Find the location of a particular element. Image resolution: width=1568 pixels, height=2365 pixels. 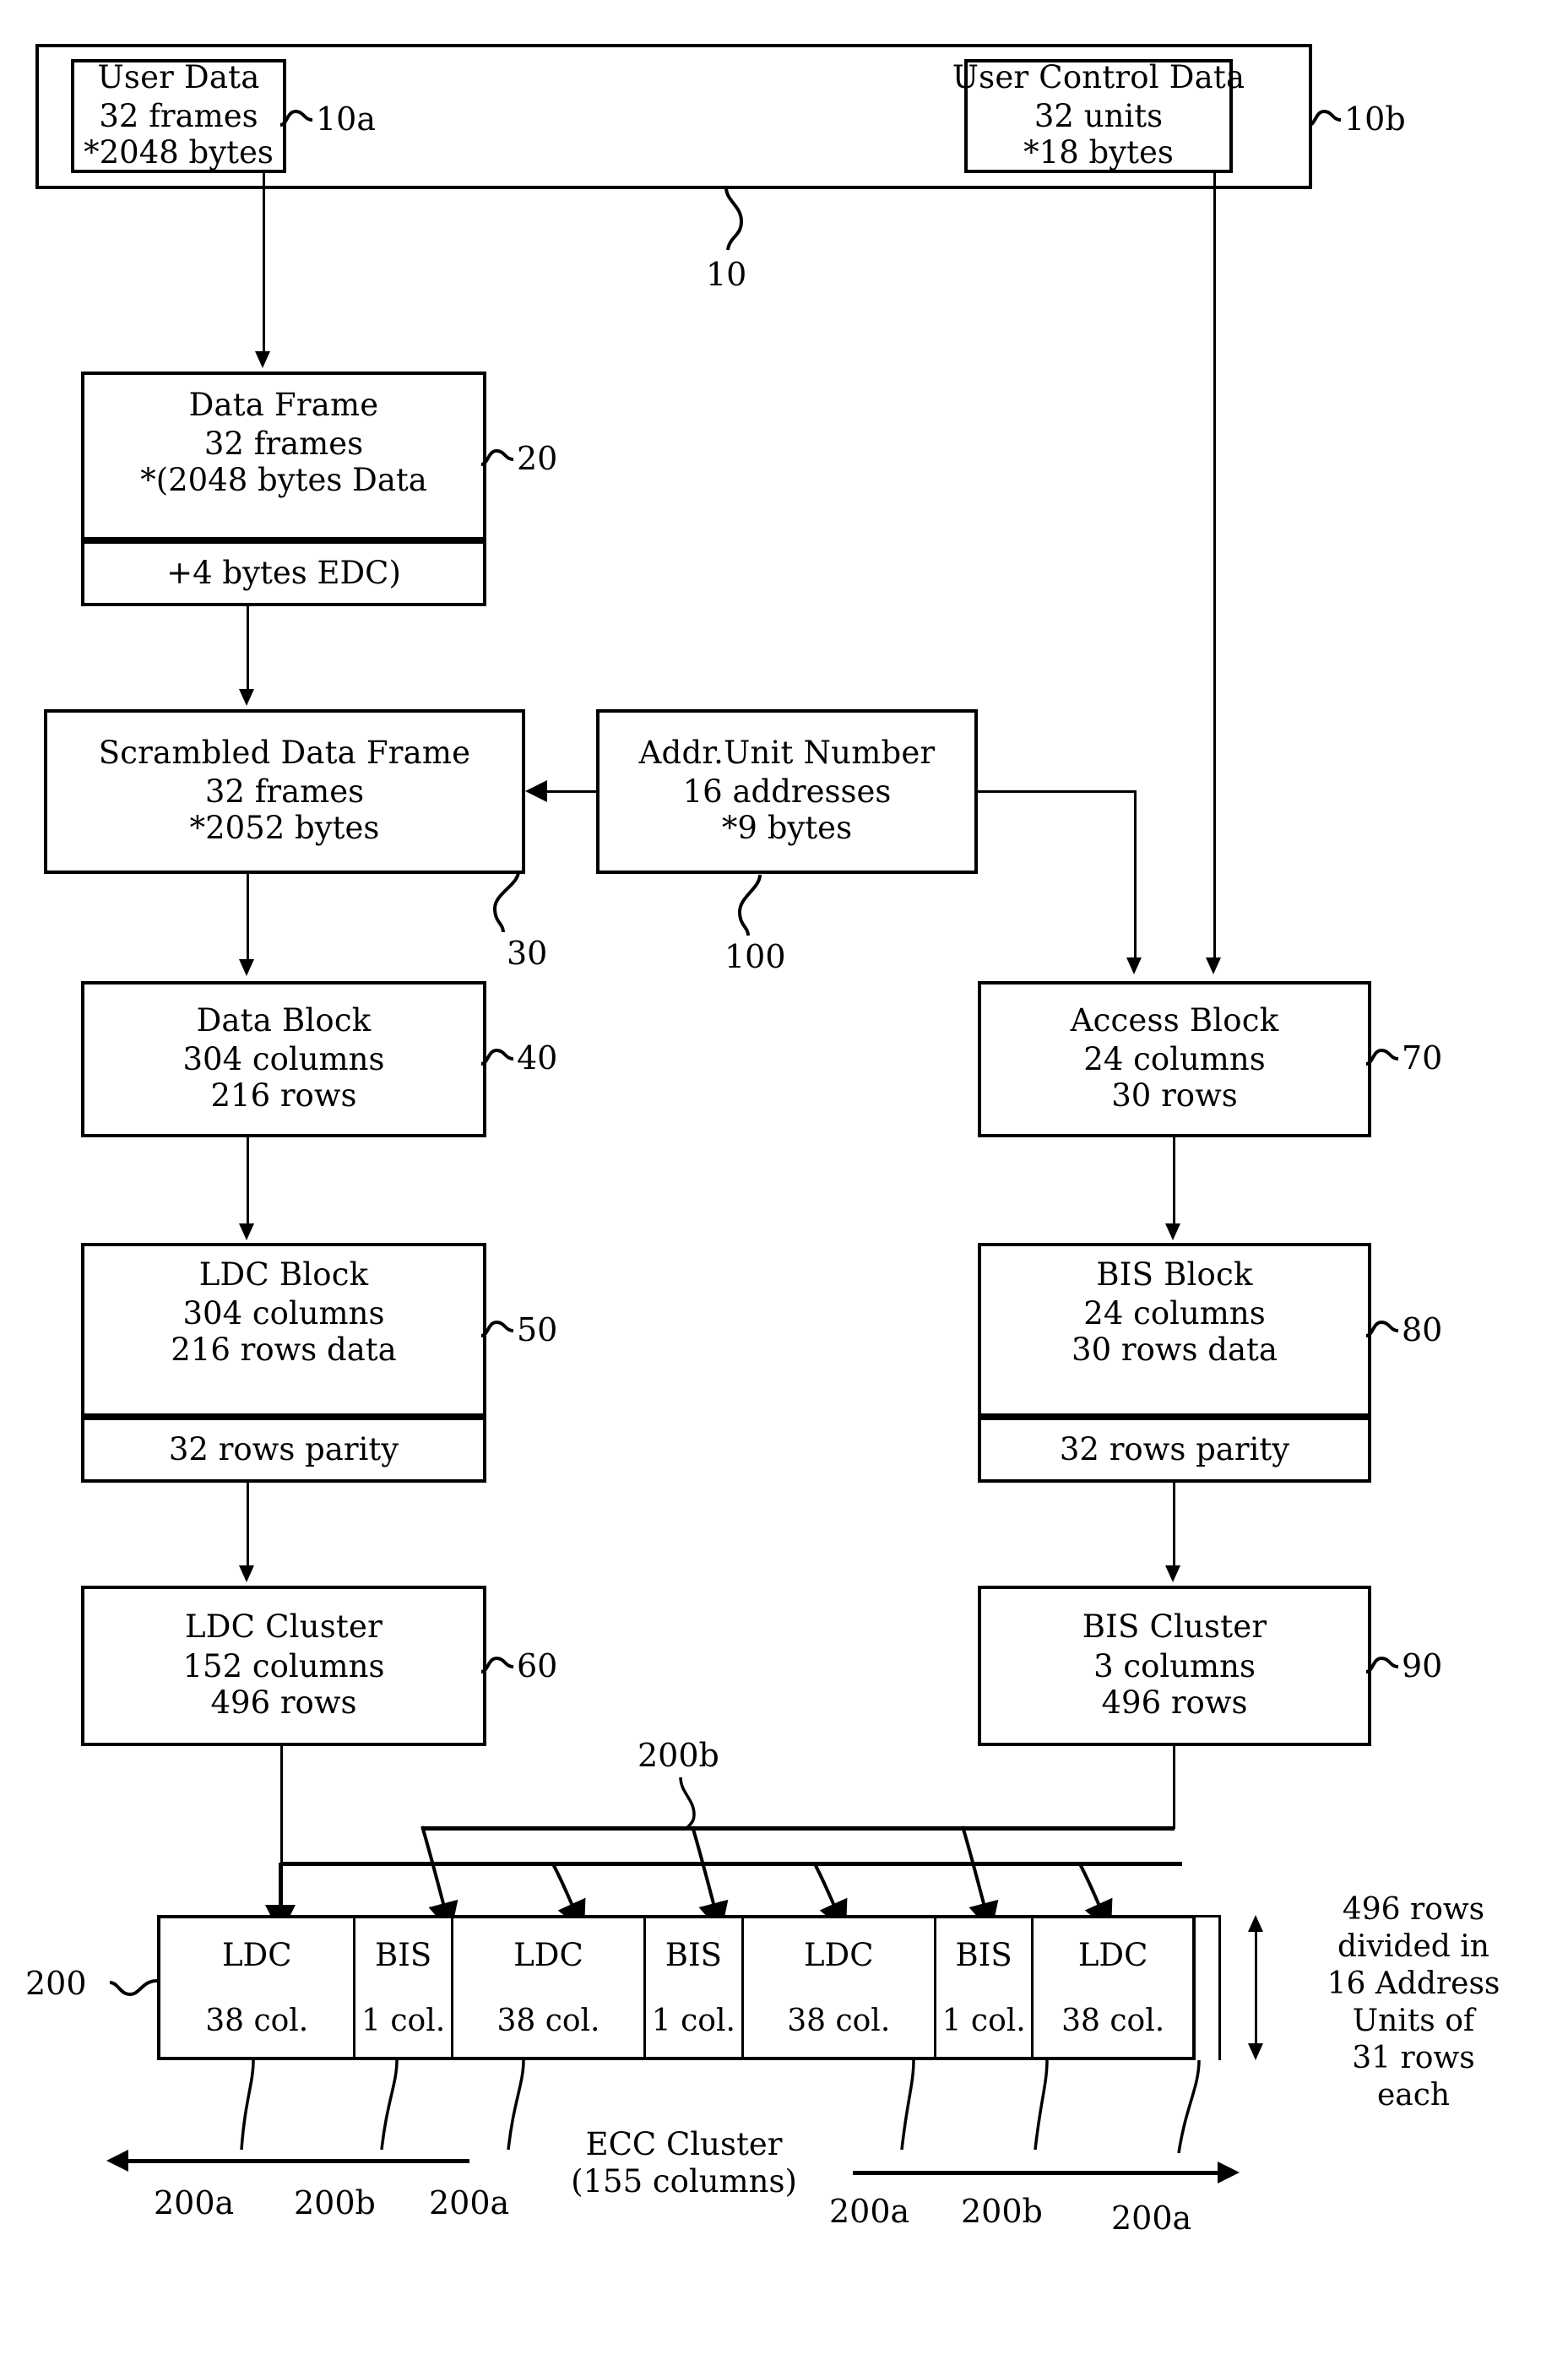

block-ldc-block-line1: 304 columns is located at coordinates (283, 1313).